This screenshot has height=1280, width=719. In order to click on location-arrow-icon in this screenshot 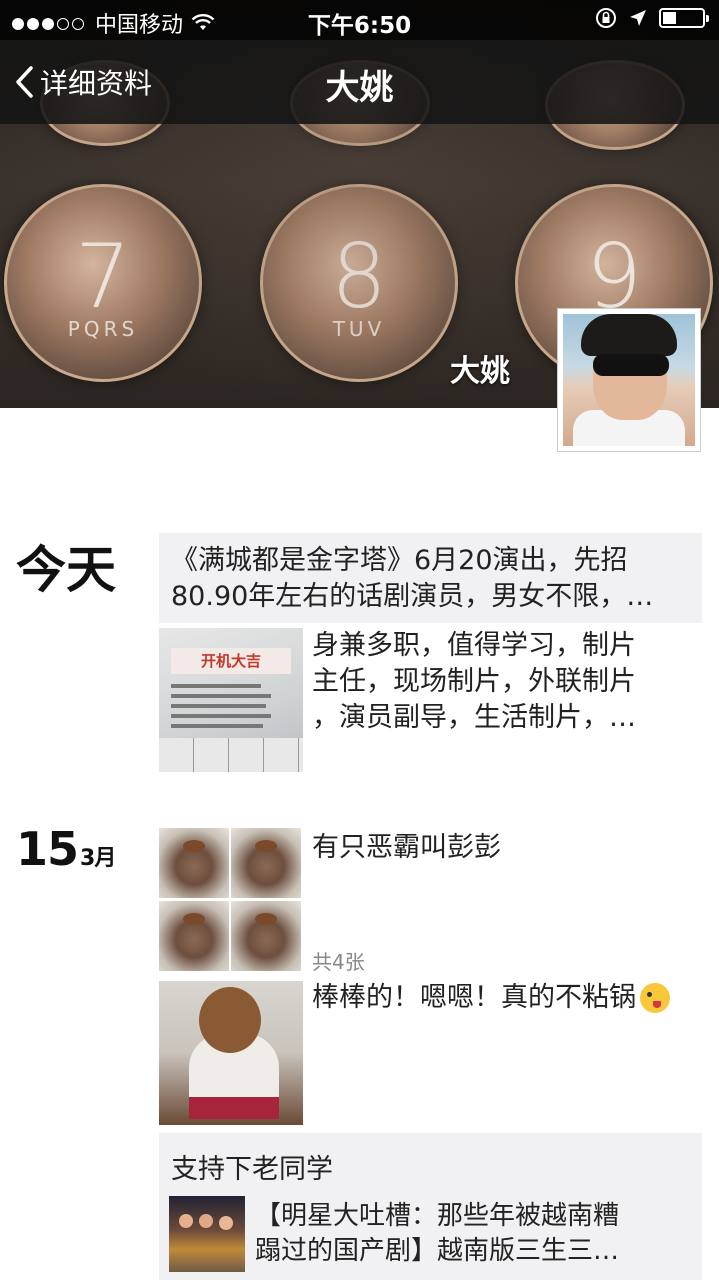, I will do `click(638, 18)`.